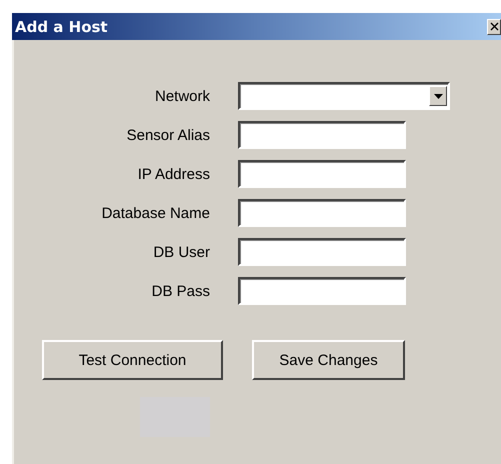  Describe the element at coordinates (181, 252) in the screenshot. I see `field-label: DB User` at that location.